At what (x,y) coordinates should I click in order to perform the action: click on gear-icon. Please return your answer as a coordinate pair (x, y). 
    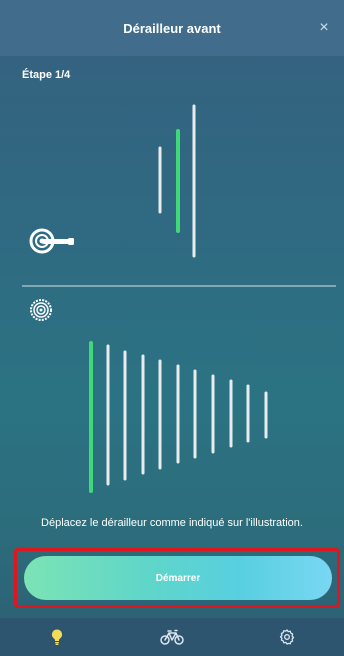
    Looking at the image, I should click on (286, 637).